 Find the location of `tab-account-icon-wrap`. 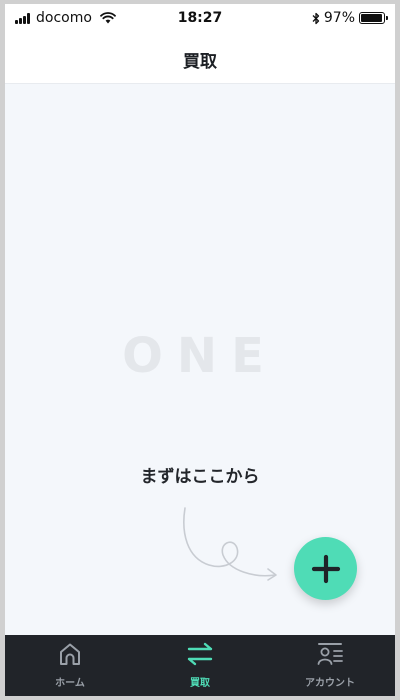

tab-account-icon-wrap is located at coordinates (330, 654).